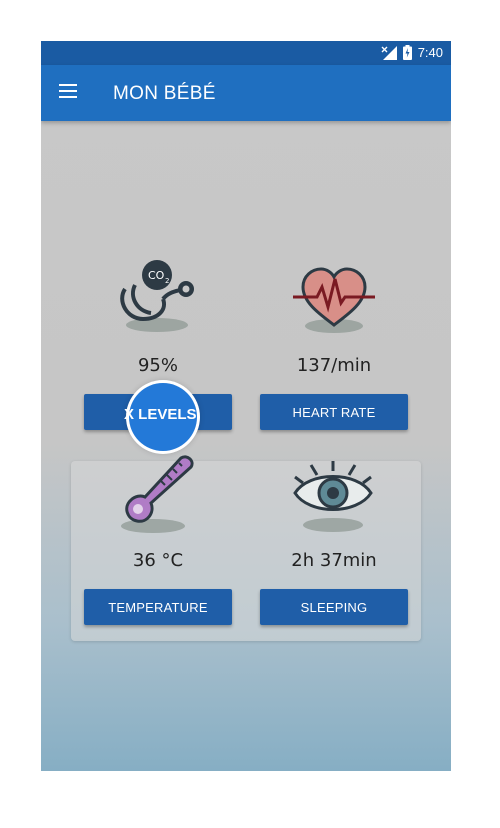  Describe the element at coordinates (430, 52) in the screenshot. I see `status-time: 7:40` at that location.